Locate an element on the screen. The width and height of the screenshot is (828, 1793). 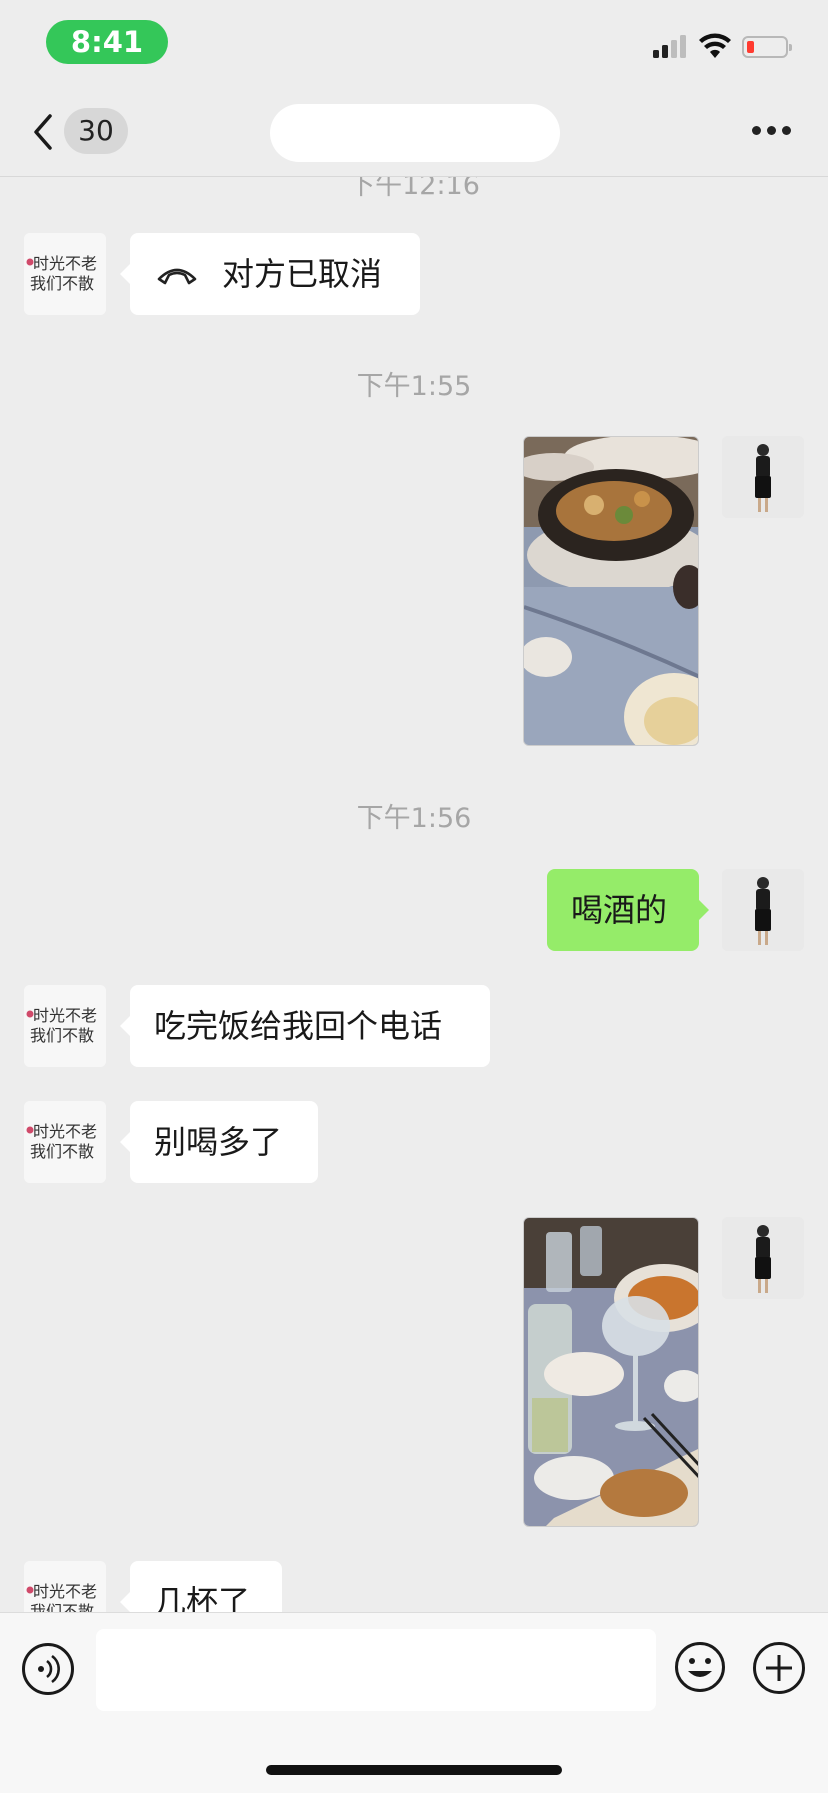
chat-title is located at coordinates (415, 133).